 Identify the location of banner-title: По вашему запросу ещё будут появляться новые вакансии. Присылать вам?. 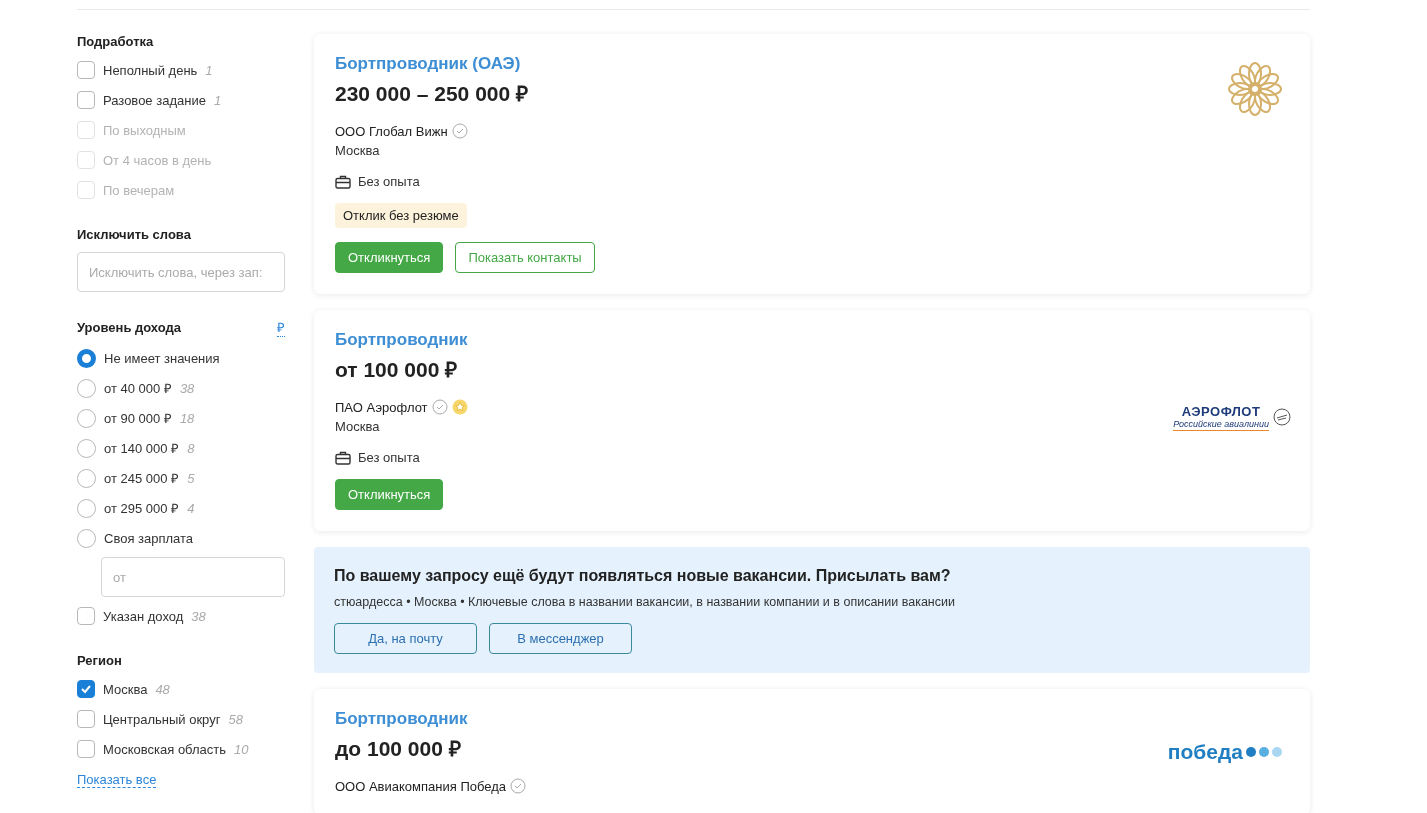
(643, 576).